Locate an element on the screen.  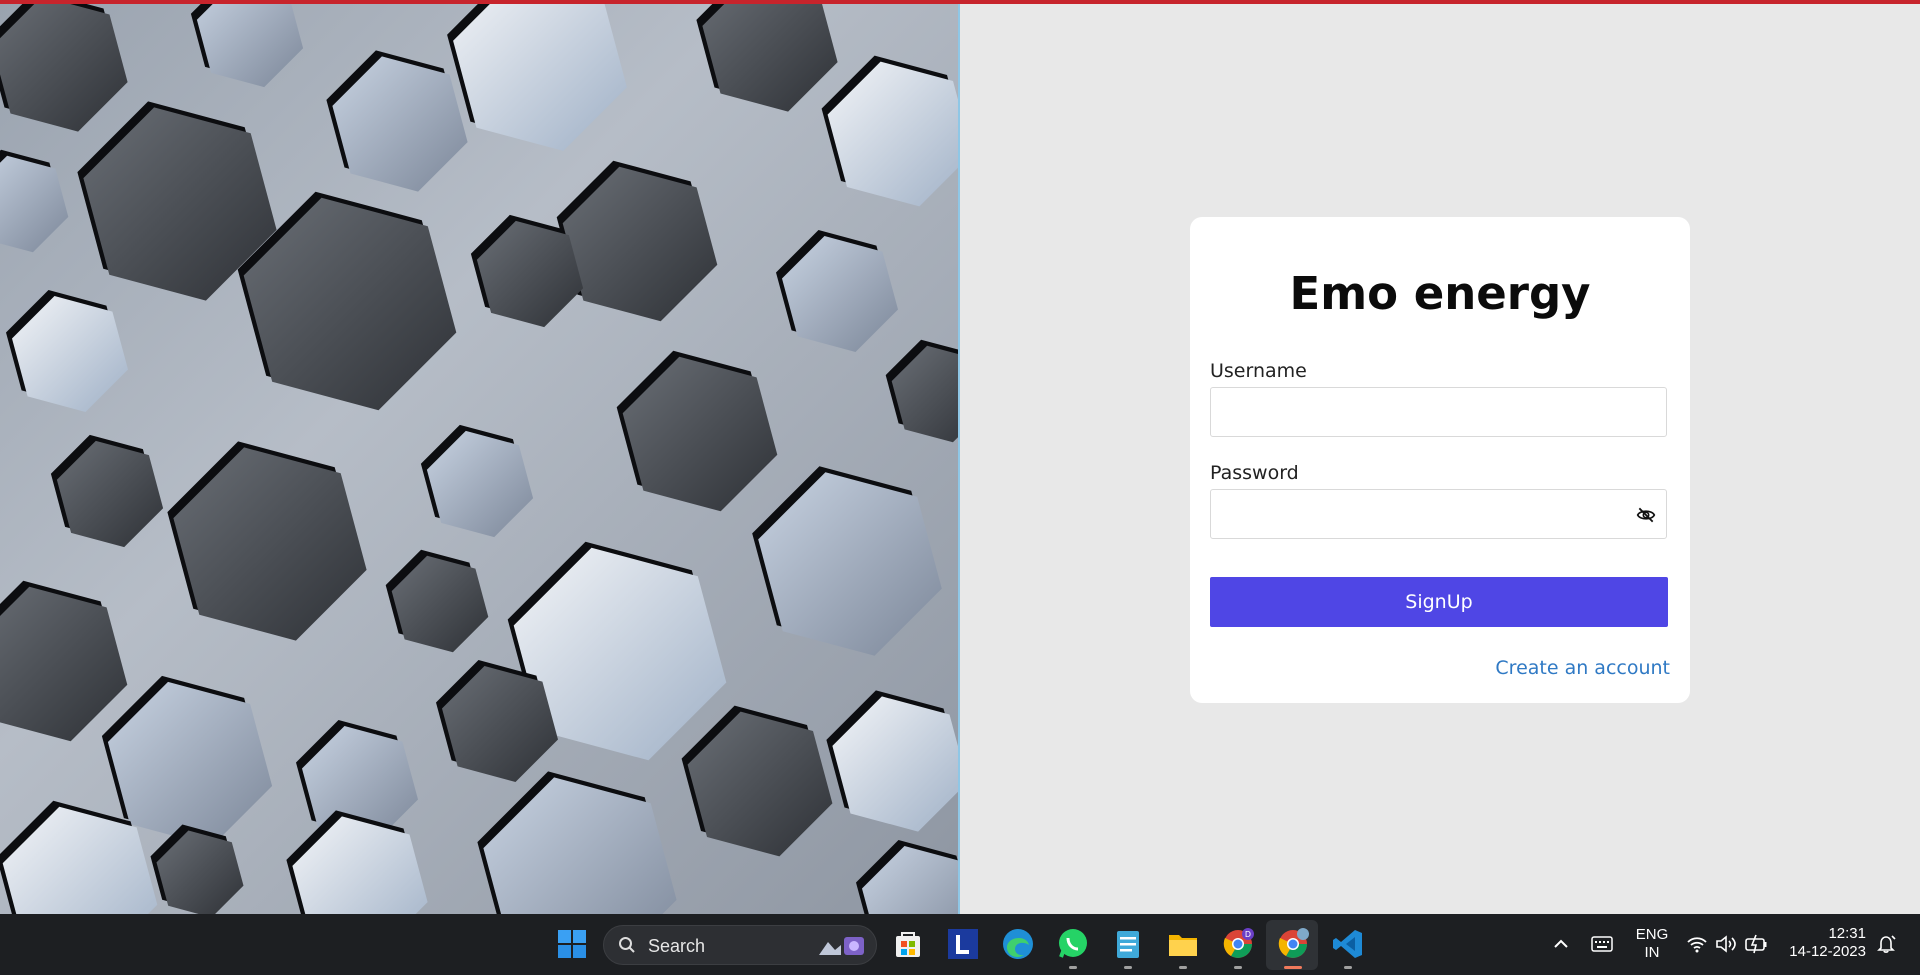
search-label: Search is located at coordinates (677, 946).